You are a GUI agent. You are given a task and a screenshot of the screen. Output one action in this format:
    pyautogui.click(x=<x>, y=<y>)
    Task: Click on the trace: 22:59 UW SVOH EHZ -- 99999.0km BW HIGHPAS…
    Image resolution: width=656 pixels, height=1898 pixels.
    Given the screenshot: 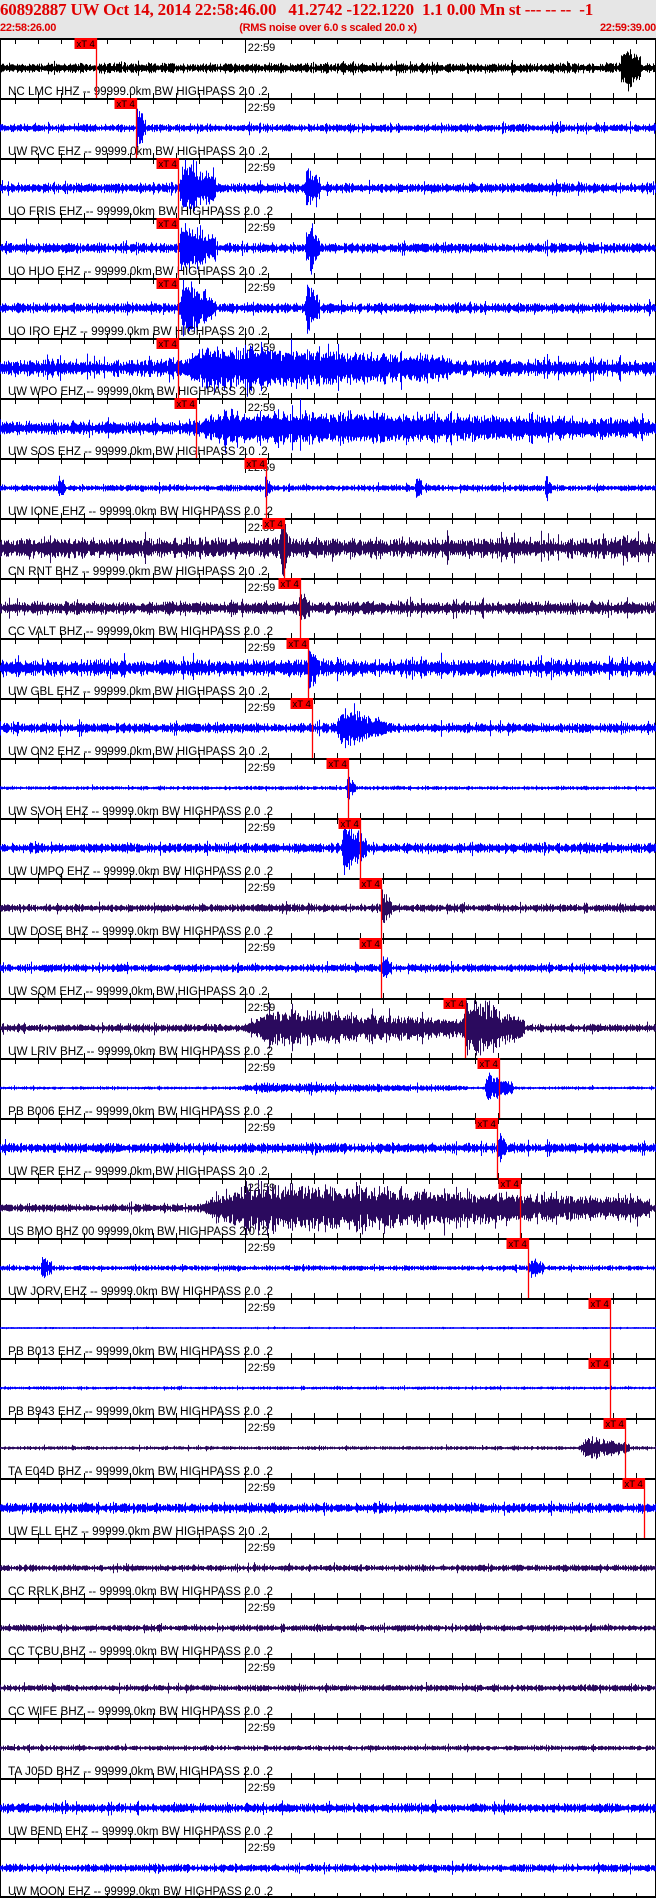 What is the action you would take?
    pyautogui.click(x=328, y=788)
    